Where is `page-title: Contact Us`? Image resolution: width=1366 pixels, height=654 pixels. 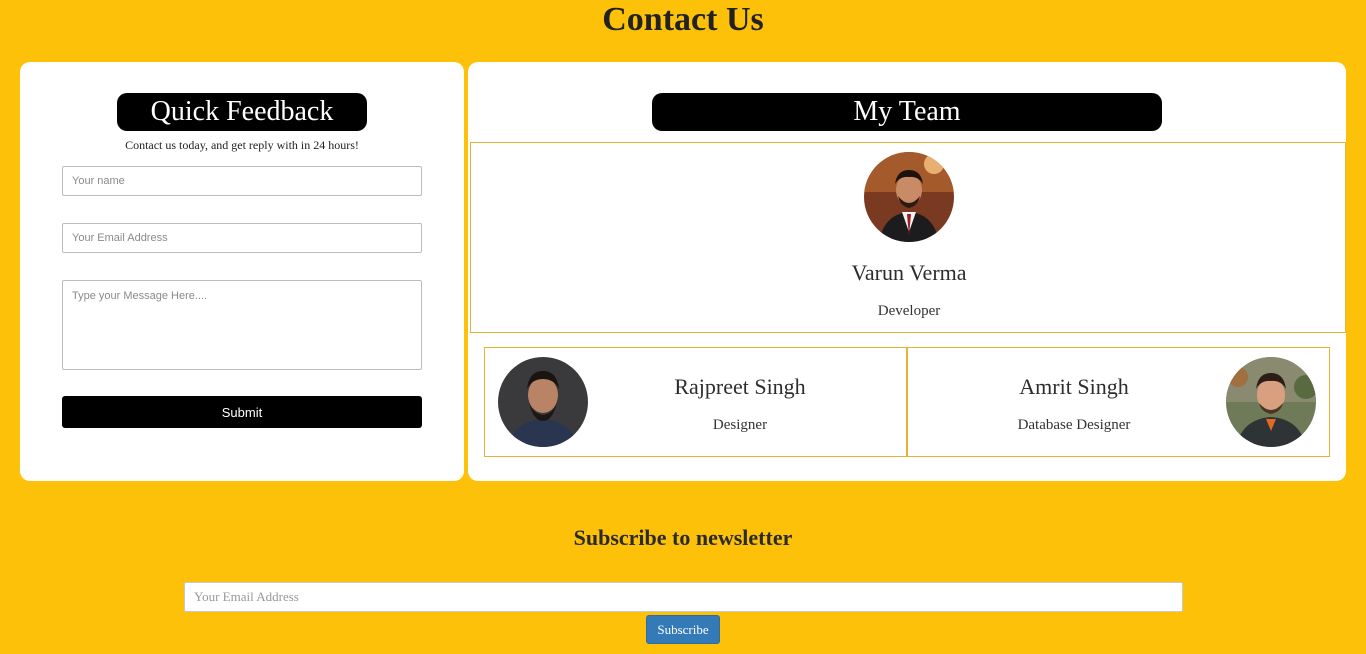 page-title: Contact Us is located at coordinates (683, 19).